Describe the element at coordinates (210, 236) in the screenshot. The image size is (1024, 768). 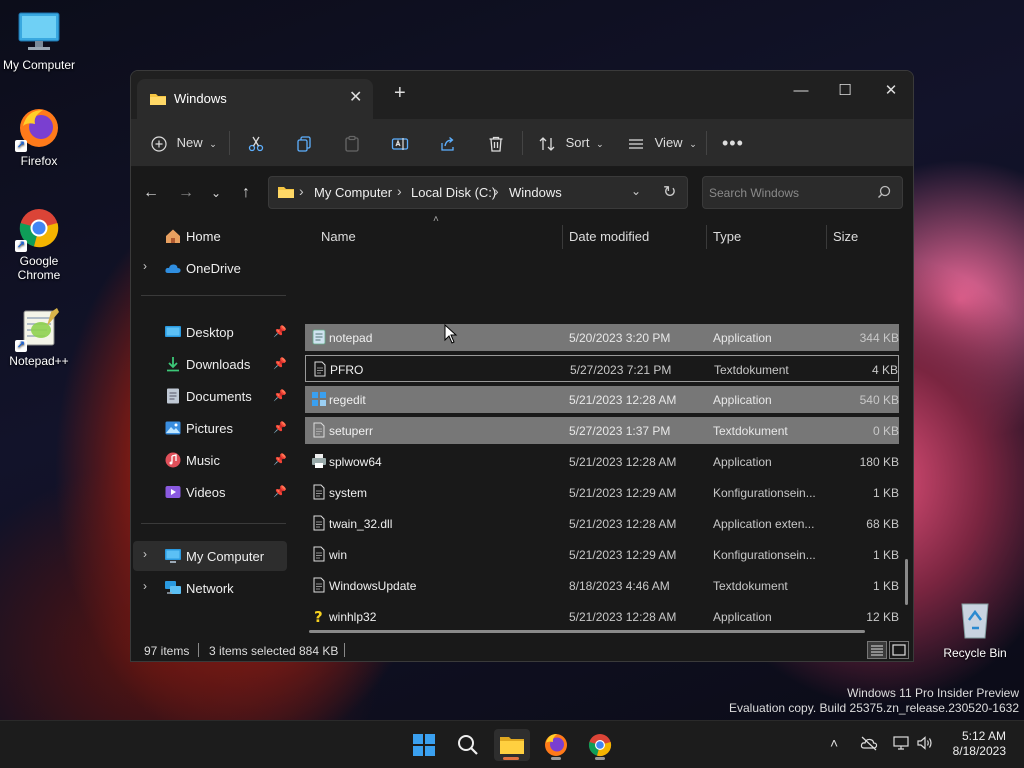
I see `sidebar-item-home: Home` at that location.